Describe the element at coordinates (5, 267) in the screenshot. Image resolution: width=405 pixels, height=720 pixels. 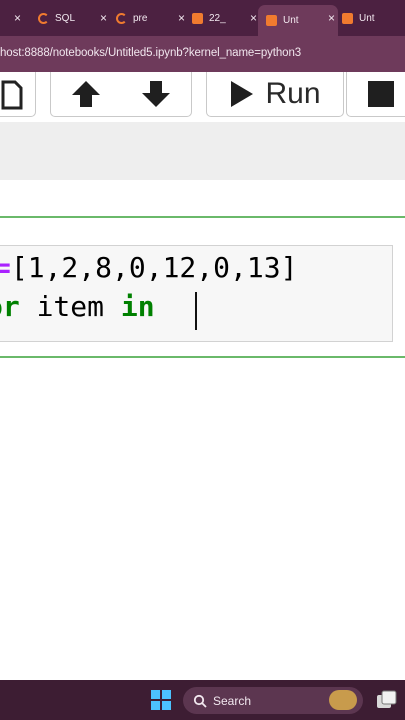
I see `code-operator: =` at that location.